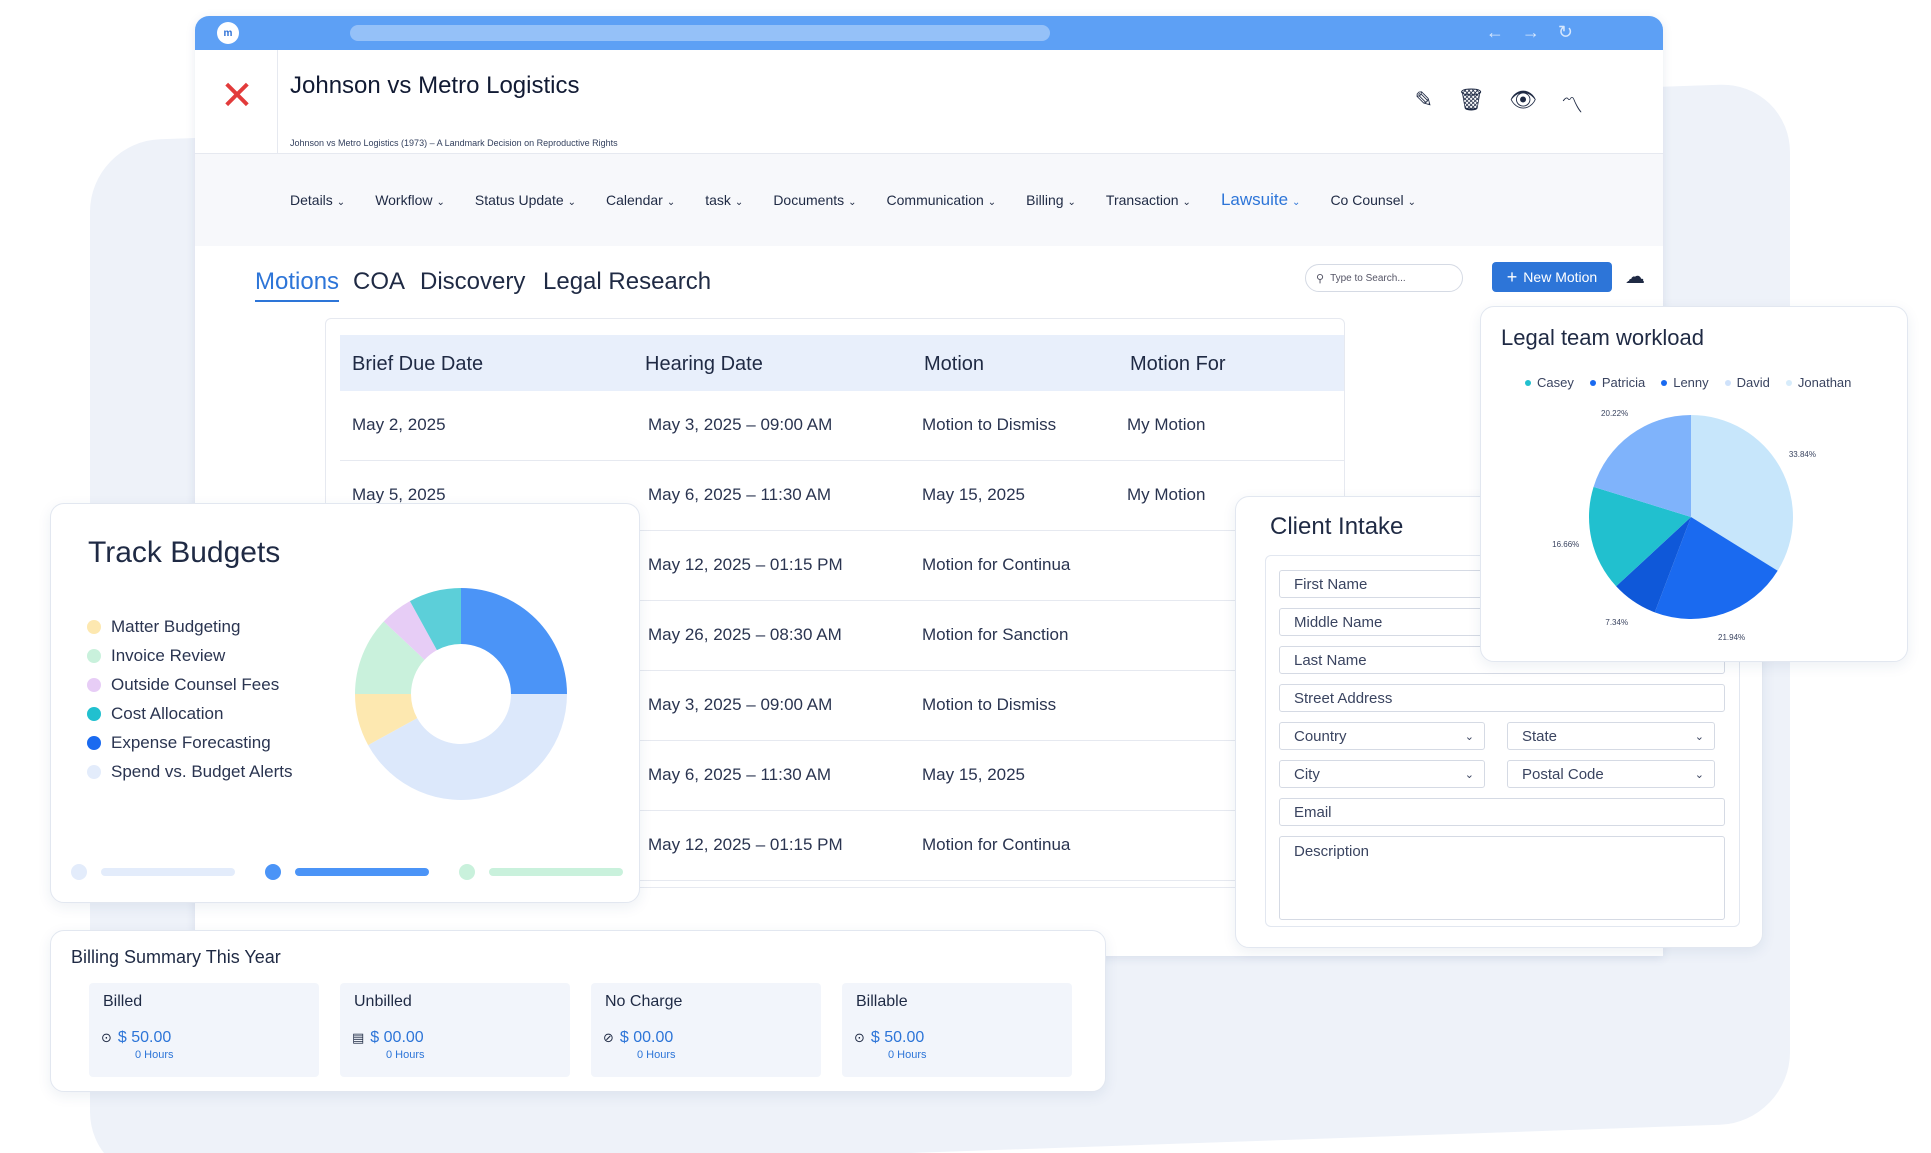 The width and height of the screenshot is (1931, 1153). Describe the element at coordinates (1623, 382) in the screenshot. I see `workload-legend-label: Patricia` at that location.